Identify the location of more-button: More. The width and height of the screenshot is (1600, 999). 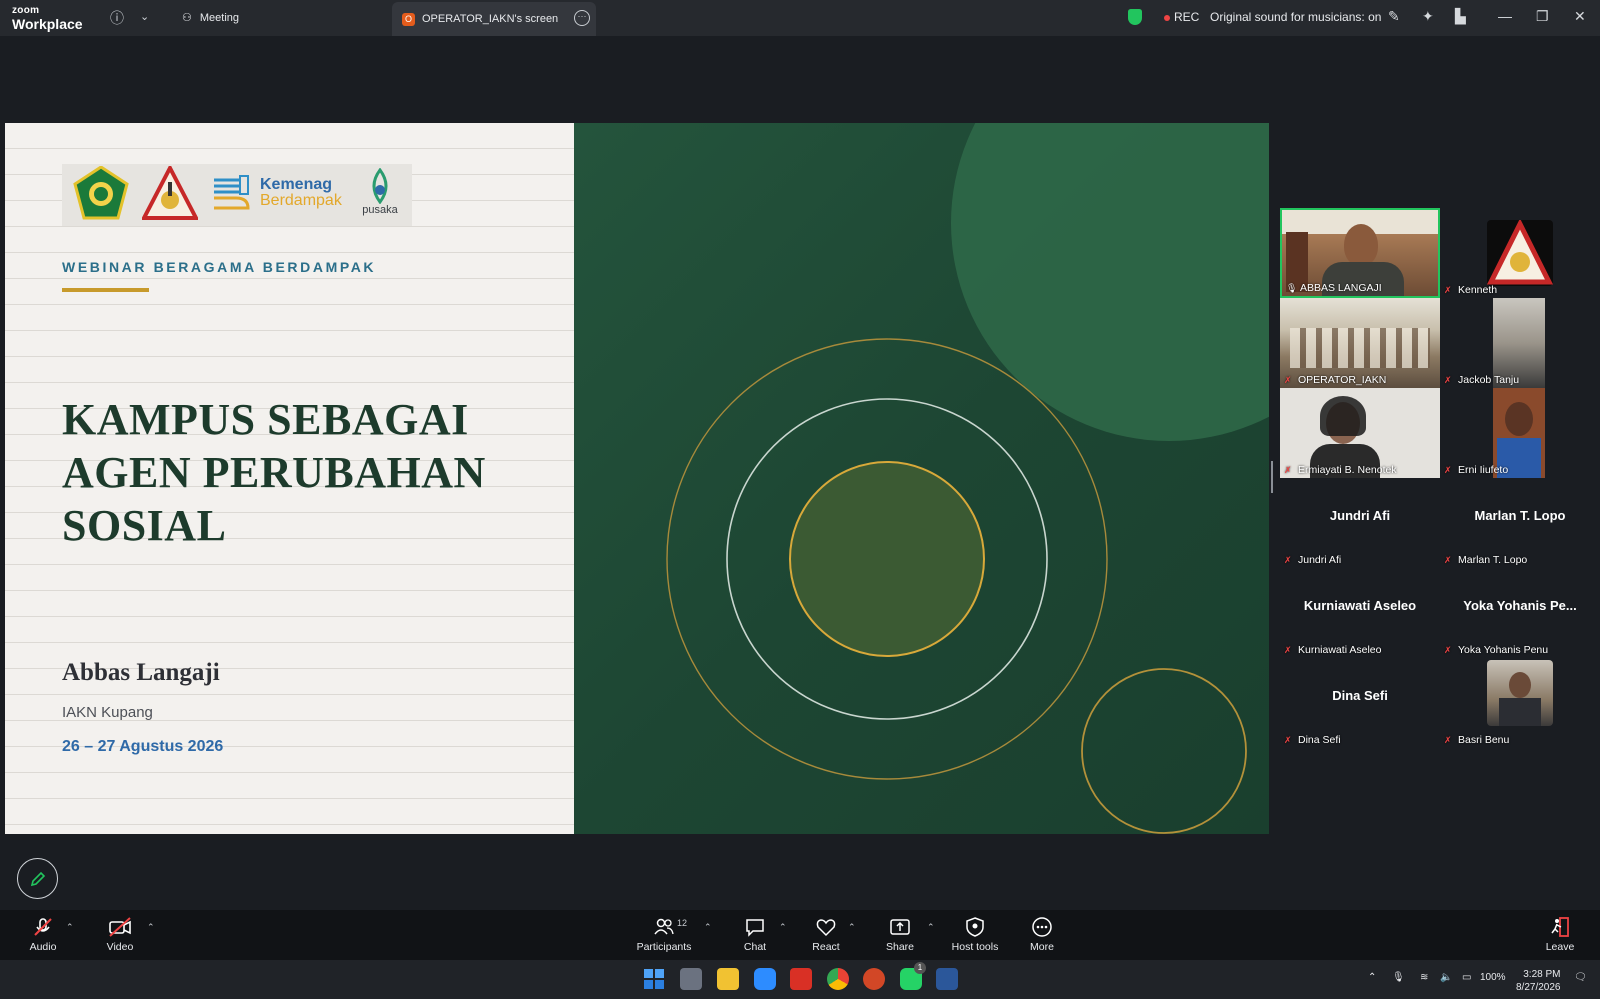
(1042, 934).